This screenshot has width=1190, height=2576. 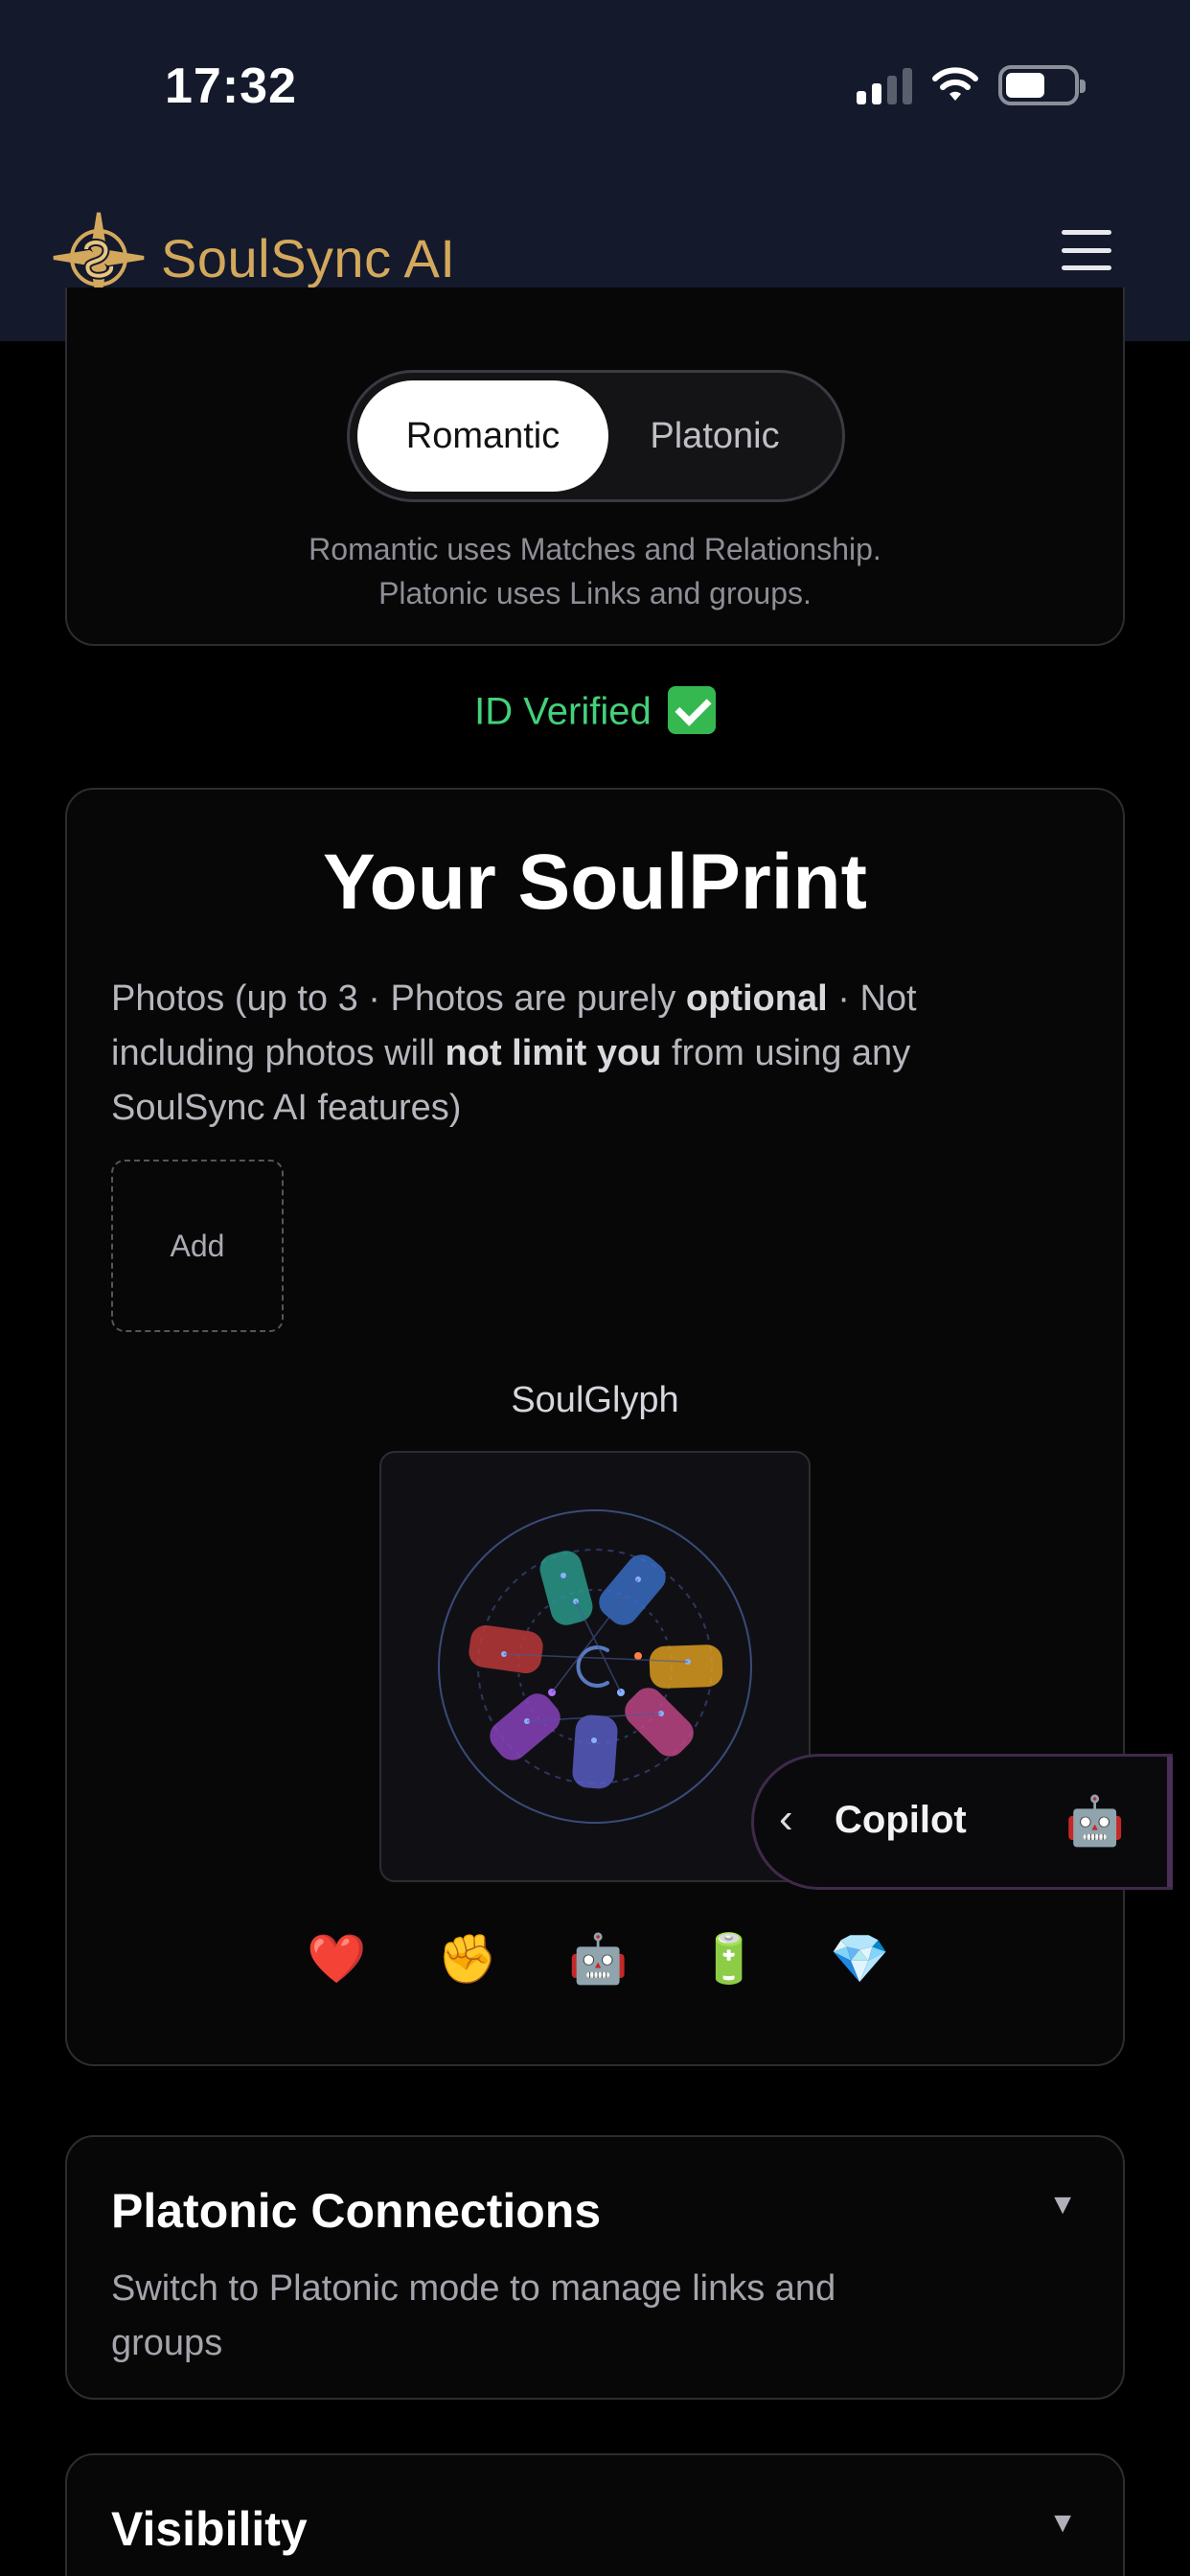 What do you see at coordinates (483, 436) in the screenshot?
I see `romantic-mode-option: Romantic` at bounding box center [483, 436].